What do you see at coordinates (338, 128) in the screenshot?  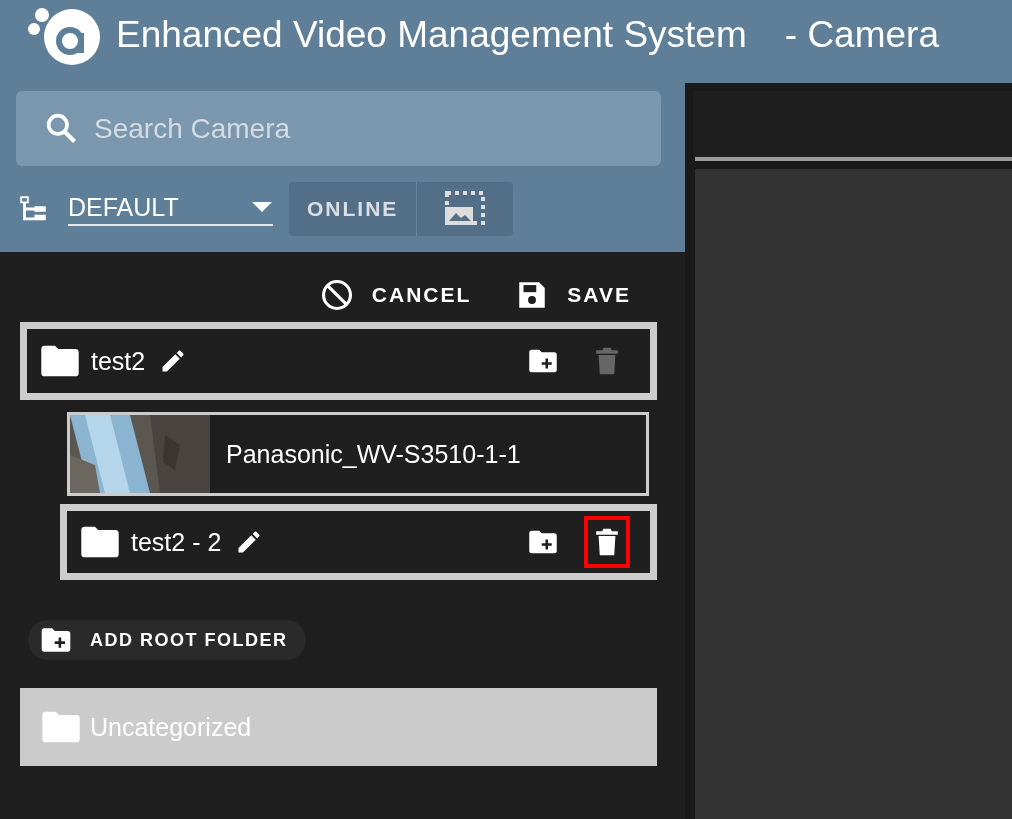 I see `search-field: Search Camera` at bounding box center [338, 128].